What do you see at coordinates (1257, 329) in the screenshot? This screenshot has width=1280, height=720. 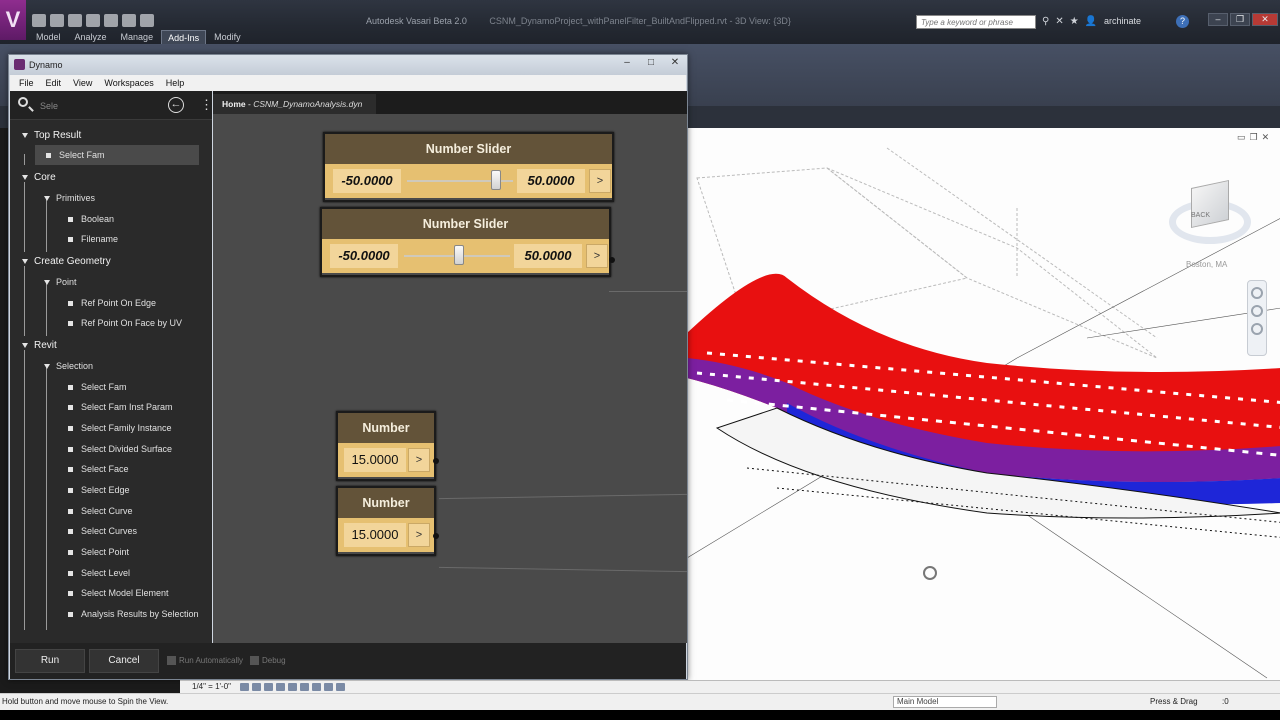 I see `orbit-icon` at bounding box center [1257, 329].